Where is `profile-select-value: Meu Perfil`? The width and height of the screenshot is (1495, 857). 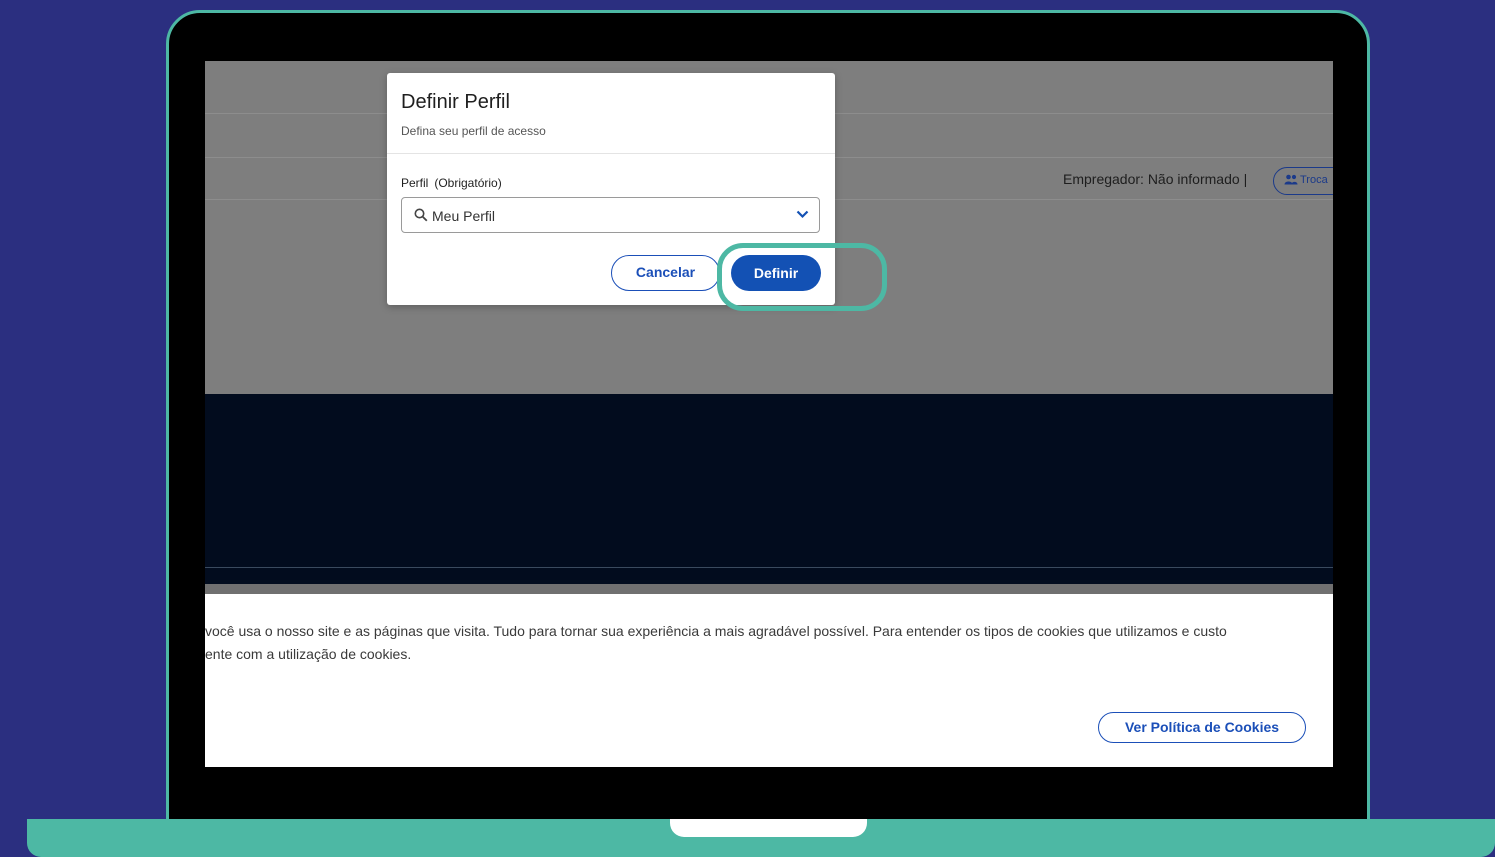 profile-select-value: Meu Perfil is located at coordinates (464, 216).